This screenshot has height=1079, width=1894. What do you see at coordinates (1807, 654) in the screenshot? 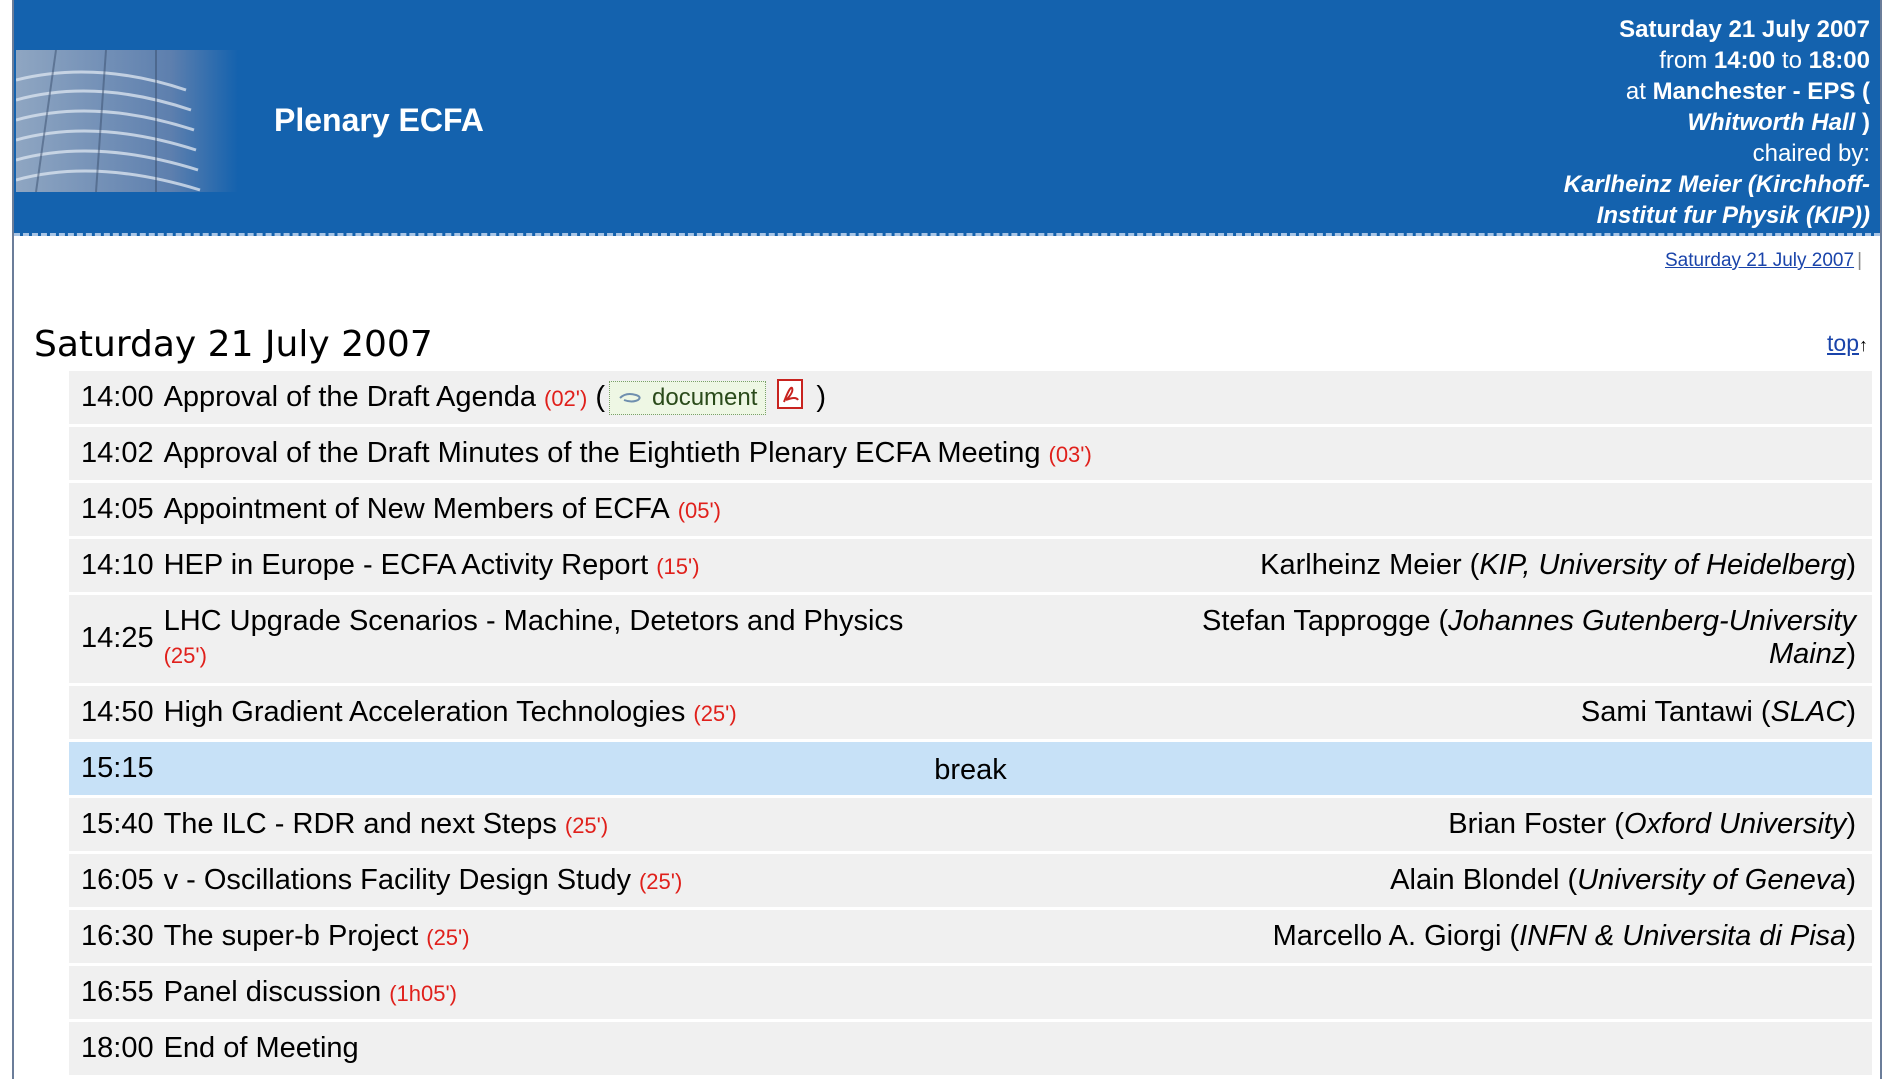
I see `speaker-affiliation-cont: Mainz` at bounding box center [1807, 654].